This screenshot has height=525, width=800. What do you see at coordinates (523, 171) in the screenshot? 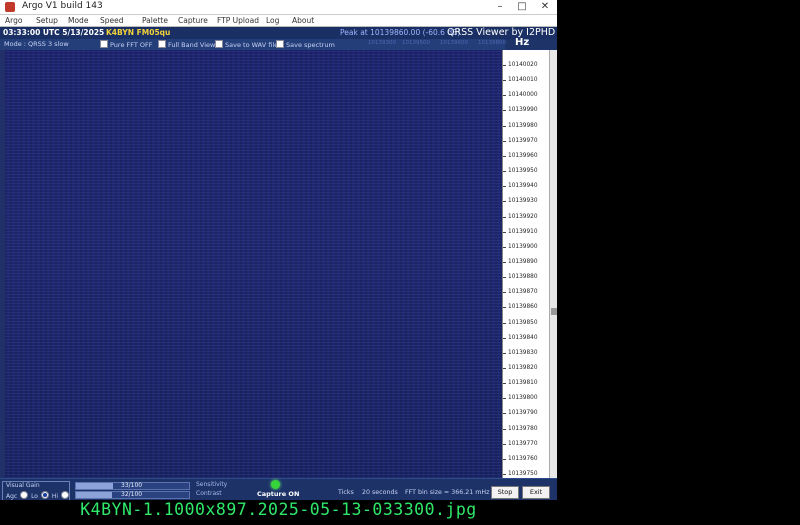
I see `axis-label: 10139950` at bounding box center [523, 171].